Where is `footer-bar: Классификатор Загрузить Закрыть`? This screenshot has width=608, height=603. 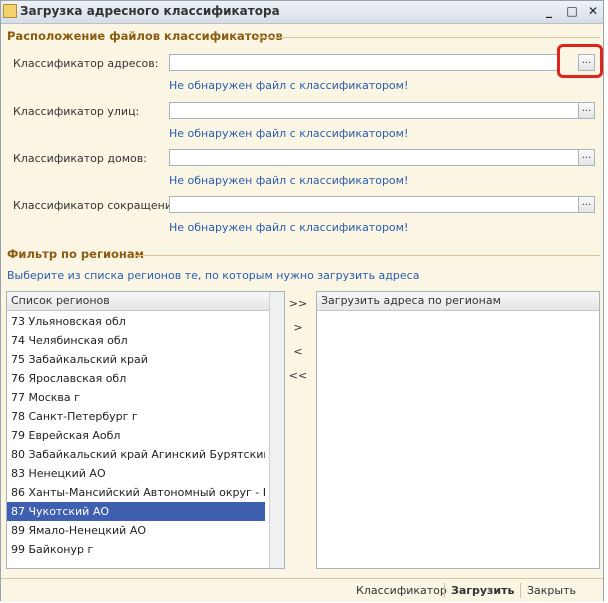 footer-bar: Классификатор Загрузить Закрыть is located at coordinates (302, 590).